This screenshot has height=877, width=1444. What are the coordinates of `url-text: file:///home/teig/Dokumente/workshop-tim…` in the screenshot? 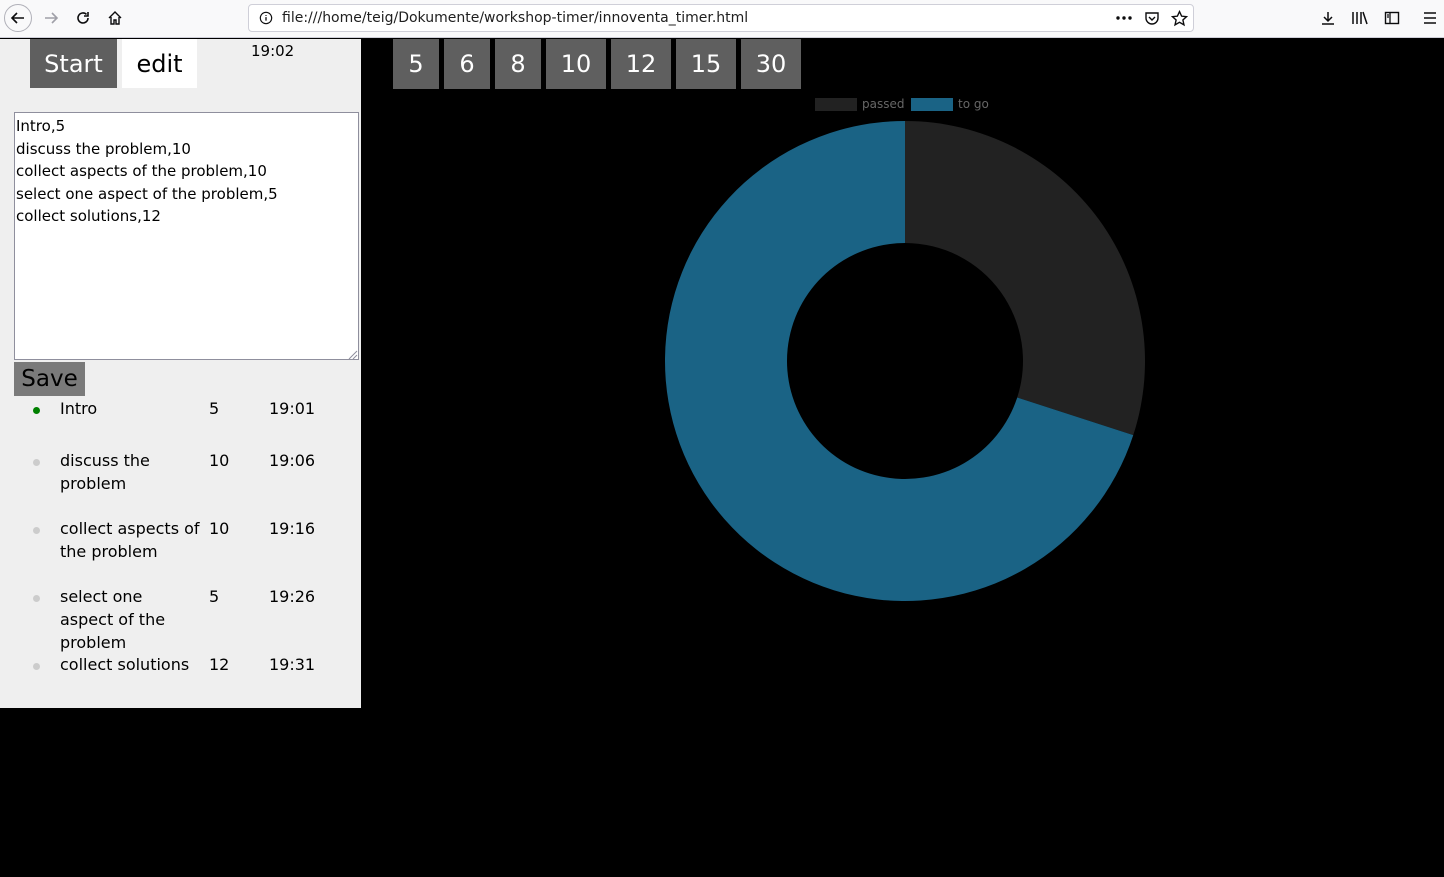 It's located at (515, 18).